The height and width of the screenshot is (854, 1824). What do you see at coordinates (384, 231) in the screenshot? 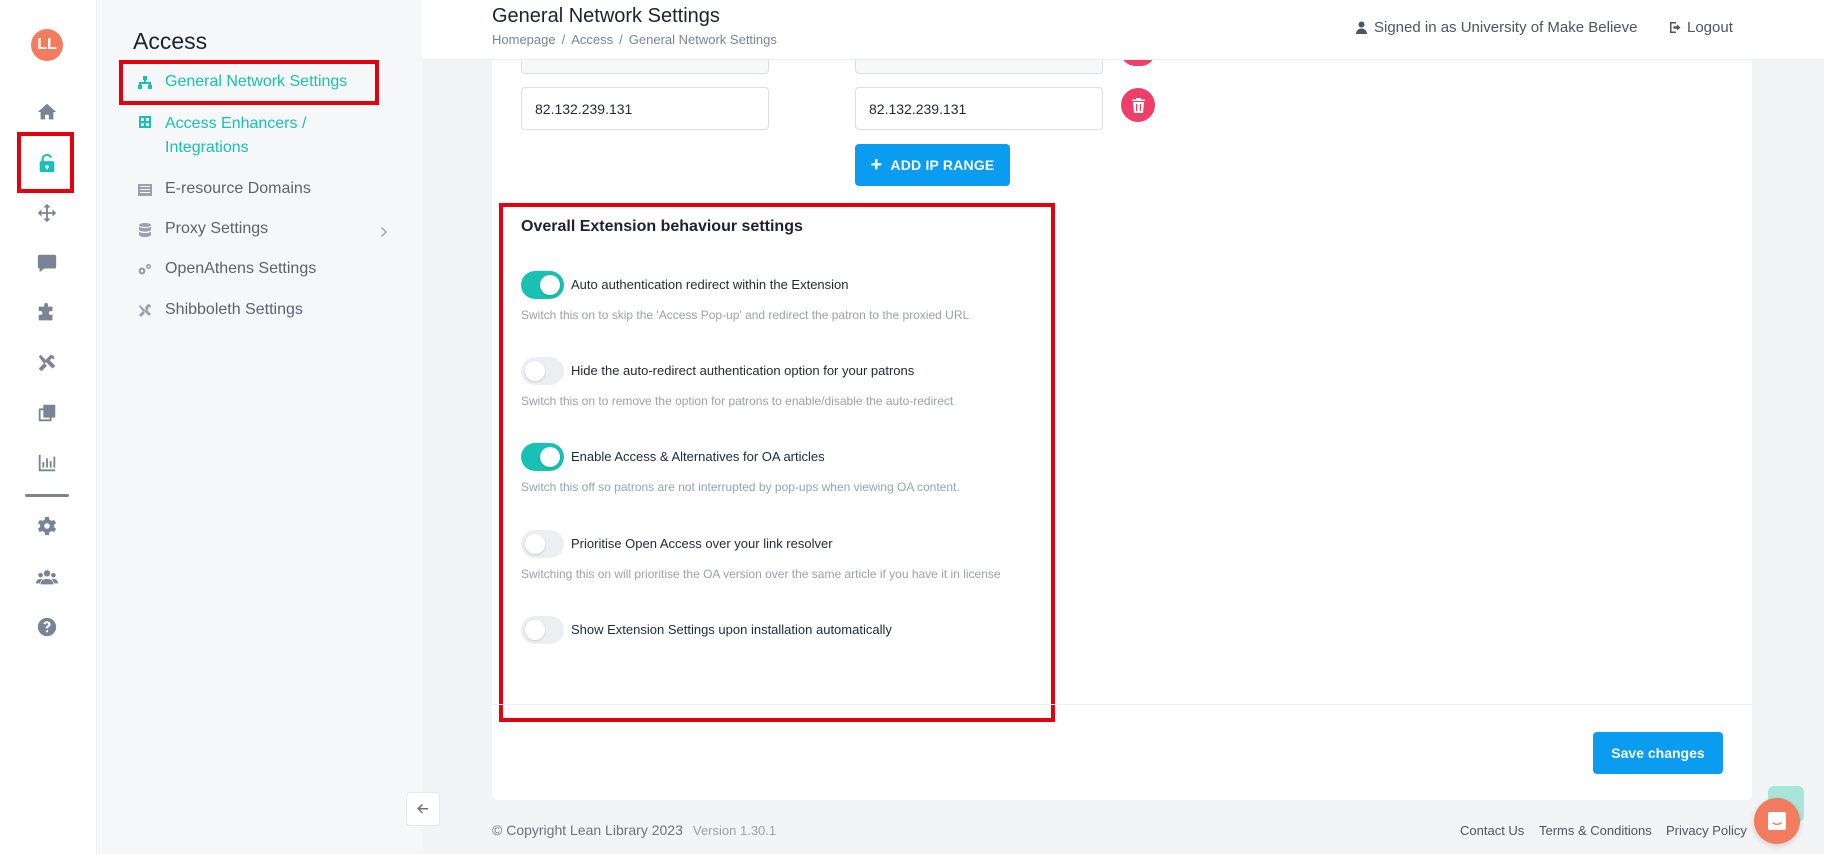
I see `chevron-right-icon` at bounding box center [384, 231].